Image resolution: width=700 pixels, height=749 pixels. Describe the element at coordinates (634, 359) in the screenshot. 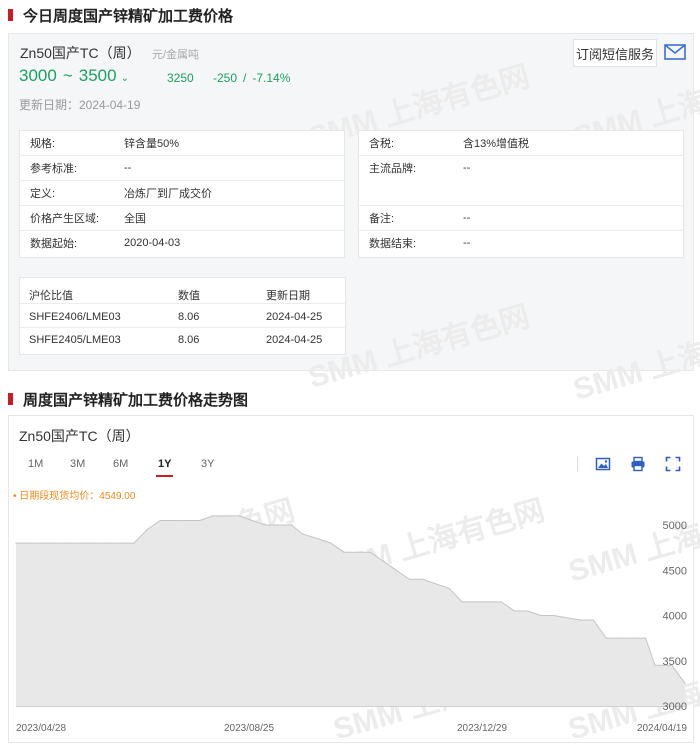

I see `watermark: SMM 上海有色网` at that location.